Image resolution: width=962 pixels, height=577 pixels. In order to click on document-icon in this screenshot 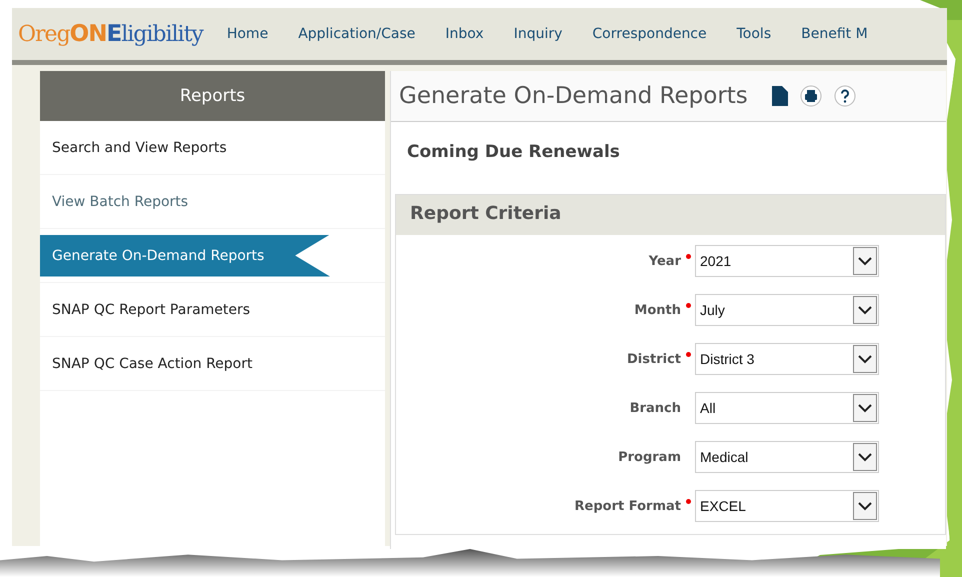, I will do `click(780, 96)`.